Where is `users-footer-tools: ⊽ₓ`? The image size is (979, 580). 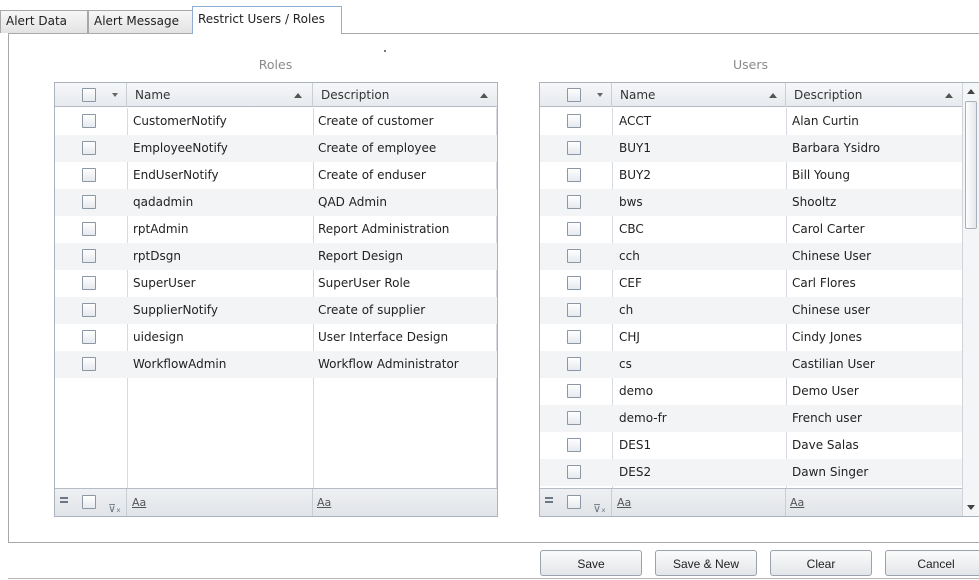
users-footer-tools: ⊽ₓ is located at coordinates (576, 502).